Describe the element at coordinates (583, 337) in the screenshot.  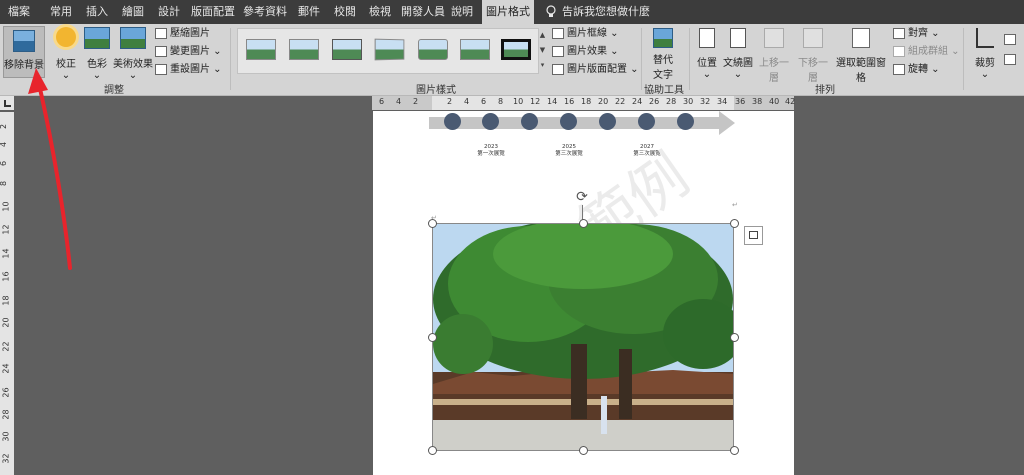
I see `selected-picture` at that location.